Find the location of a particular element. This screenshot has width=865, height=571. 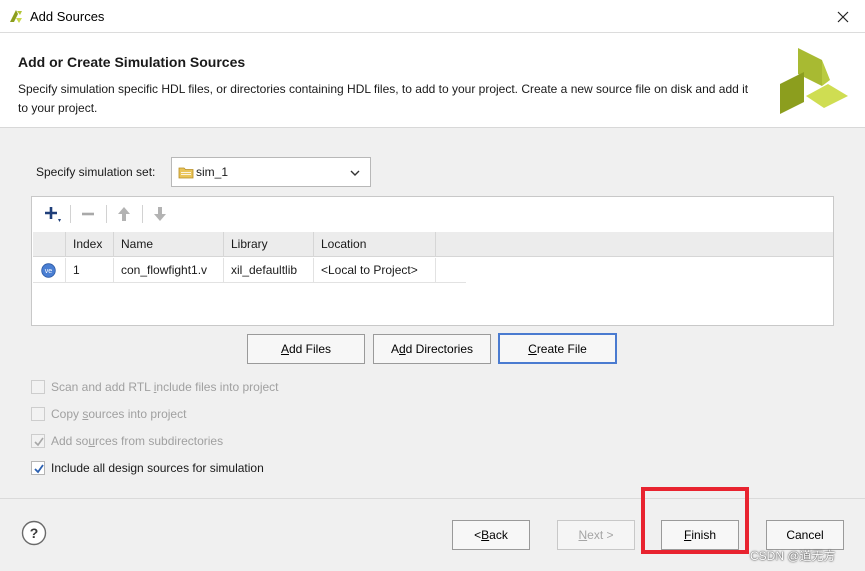

button-label: dd Files is located at coordinates (310, 349).